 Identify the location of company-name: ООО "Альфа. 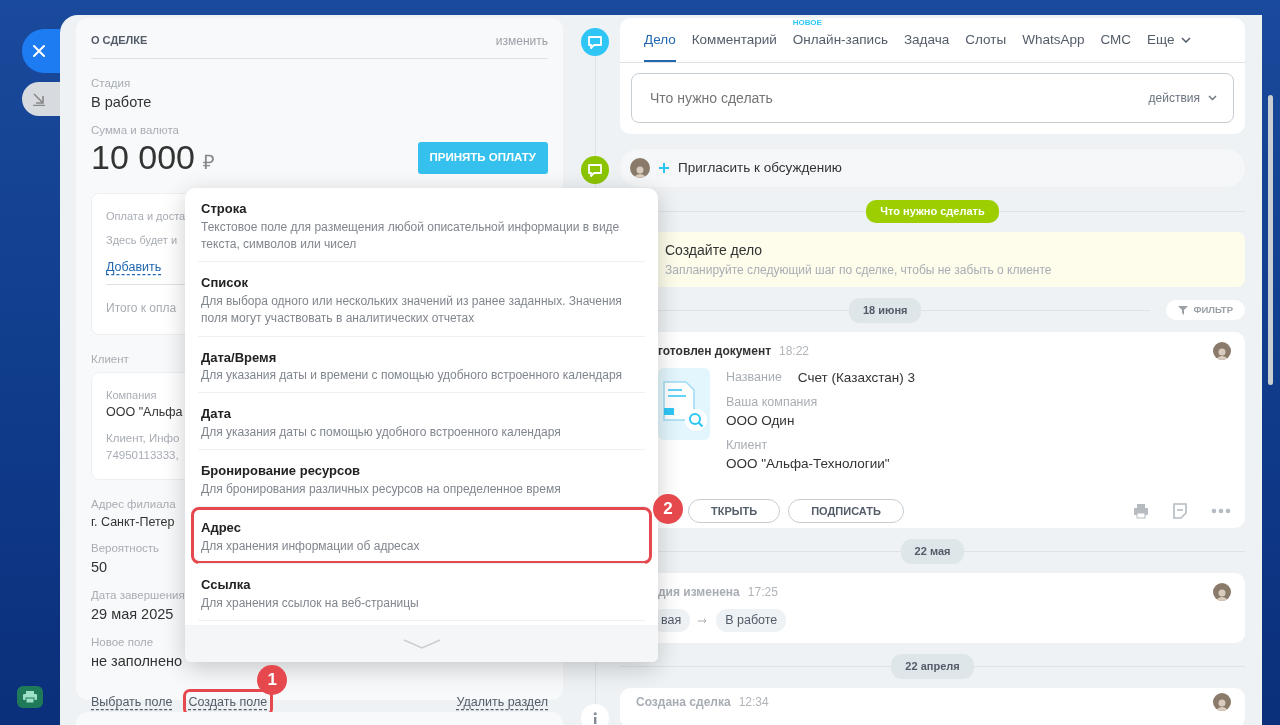
(144, 413).